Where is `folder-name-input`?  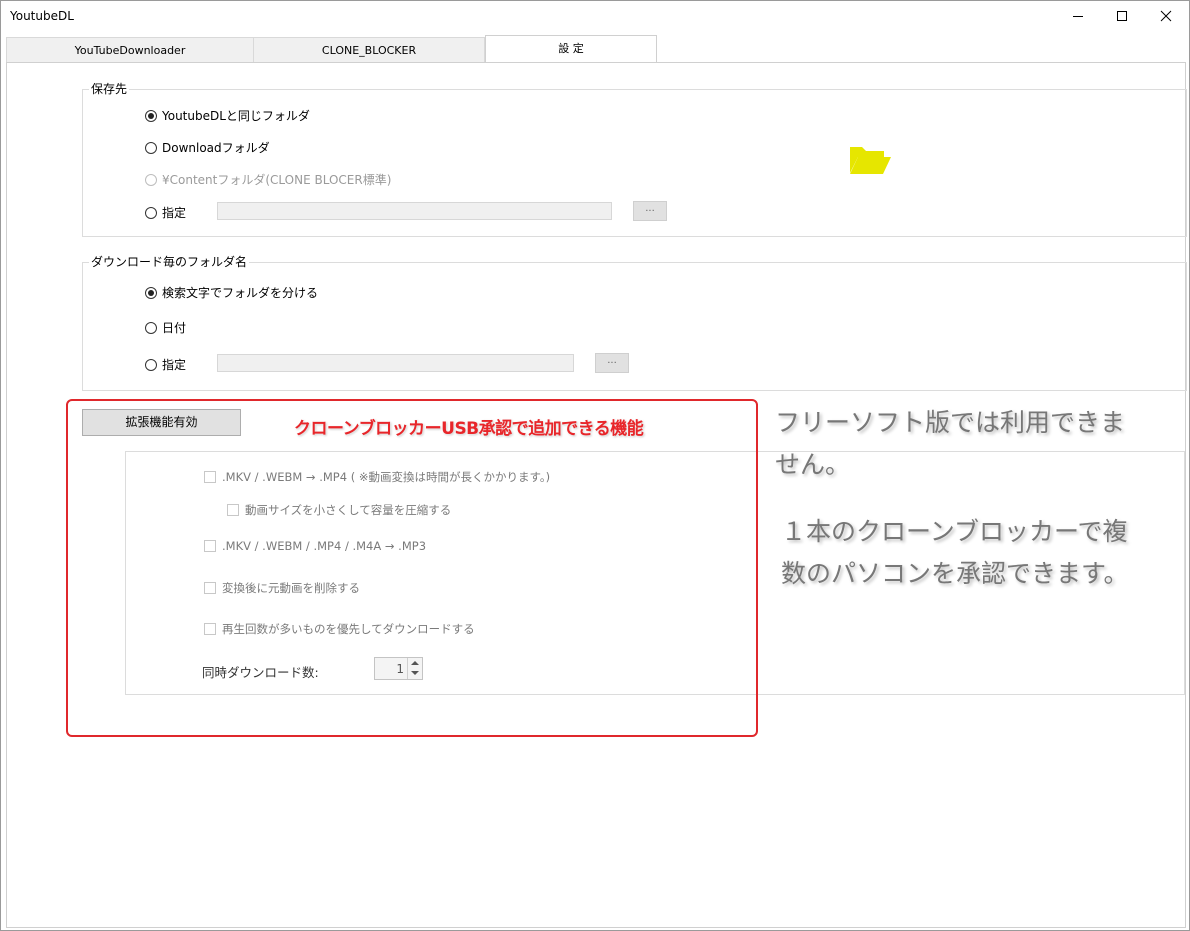
folder-name-input is located at coordinates (395, 363).